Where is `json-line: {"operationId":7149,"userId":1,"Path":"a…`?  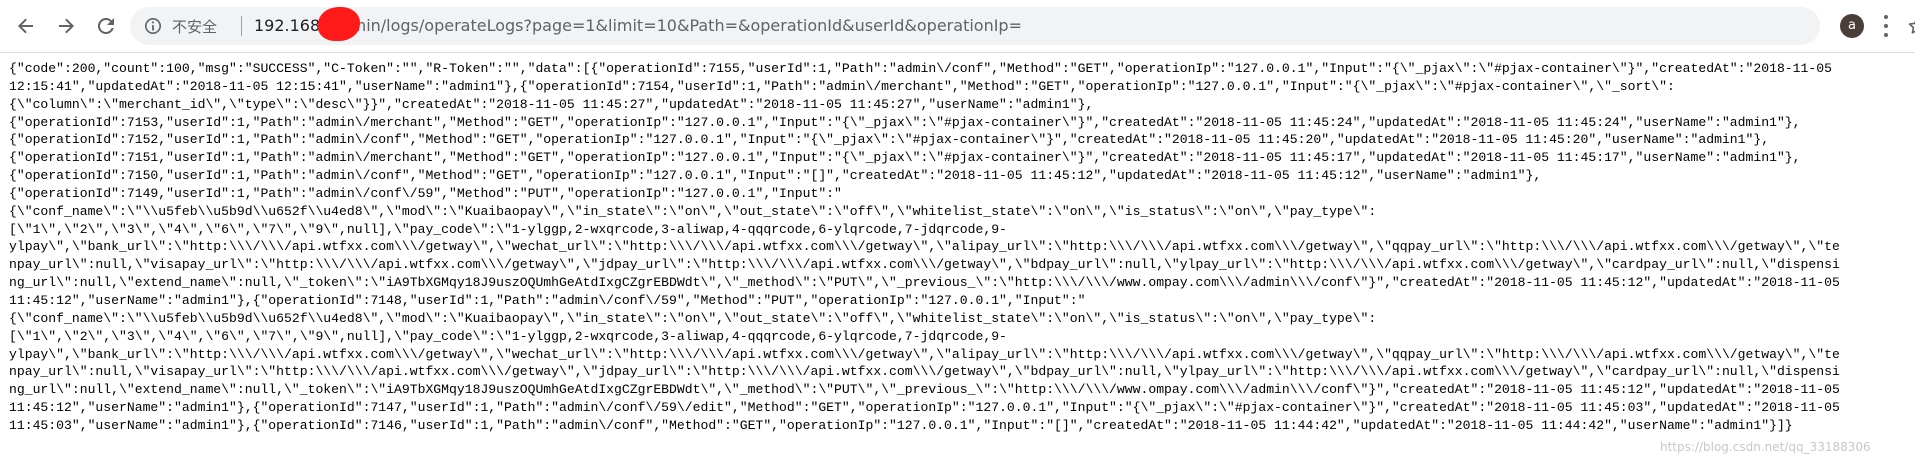
json-line: {"operationId":7149,"userId":1,"Path":"a… is located at coordinates (425, 193).